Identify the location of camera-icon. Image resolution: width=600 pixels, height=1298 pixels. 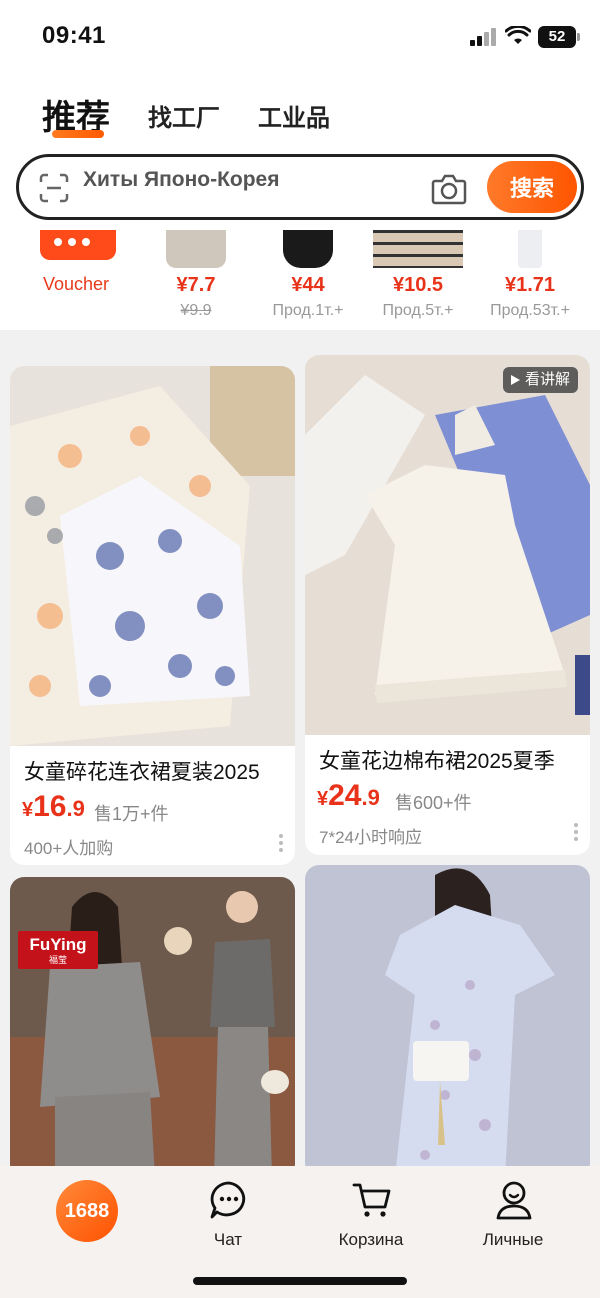
(449, 189).